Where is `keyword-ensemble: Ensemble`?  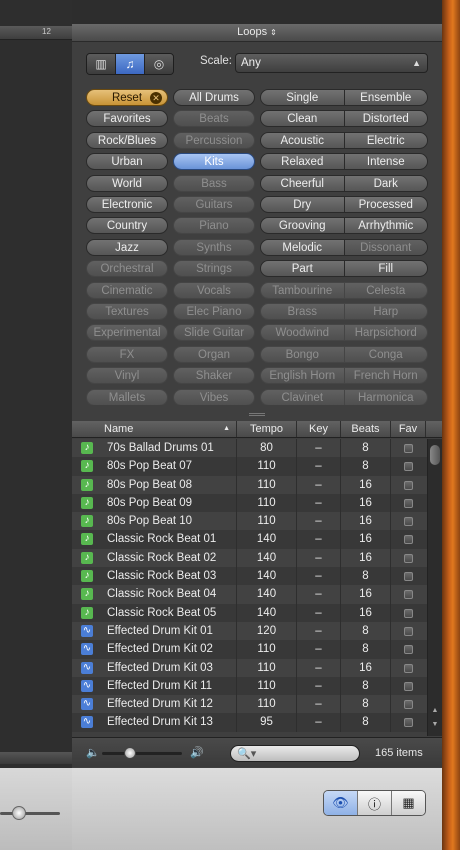 keyword-ensemble: Ensemble is located at coordinates (385, 97).